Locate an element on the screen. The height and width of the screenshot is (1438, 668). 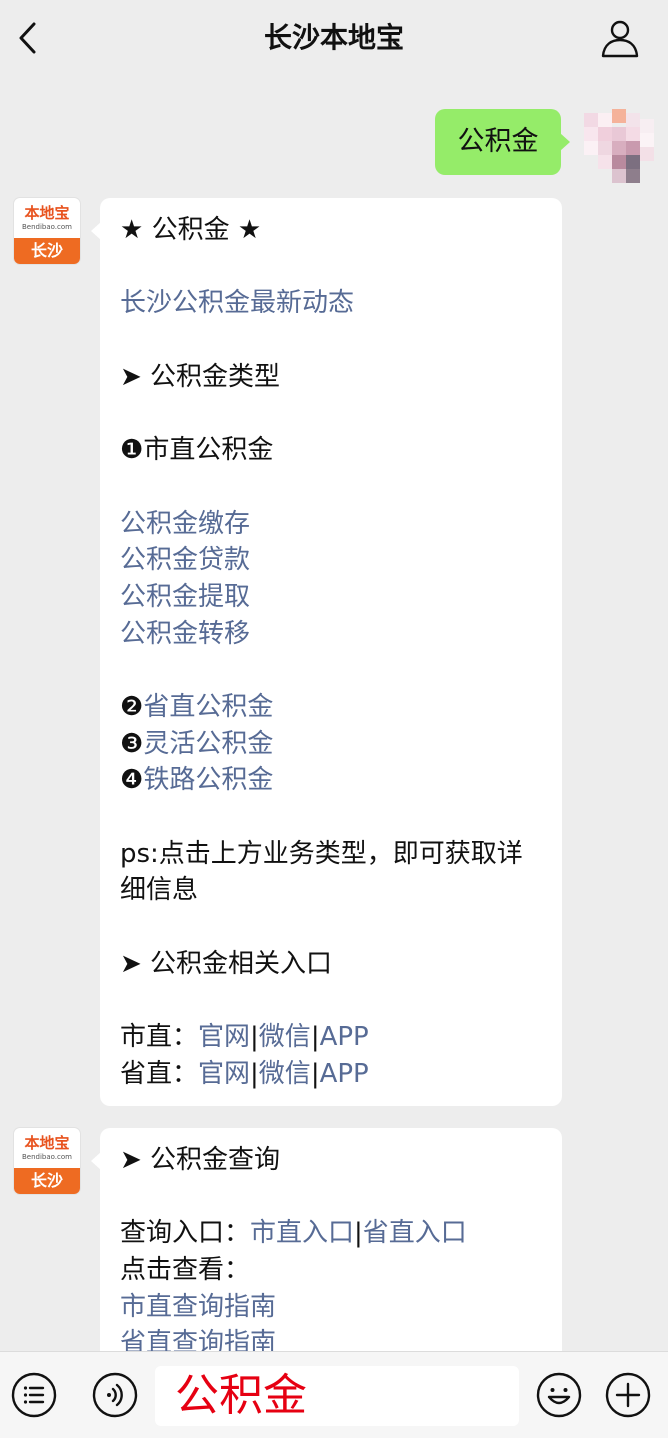
ps-note: ps:点击上方业务类型，即可获取详细信息 is located at coordinates (321, 872).